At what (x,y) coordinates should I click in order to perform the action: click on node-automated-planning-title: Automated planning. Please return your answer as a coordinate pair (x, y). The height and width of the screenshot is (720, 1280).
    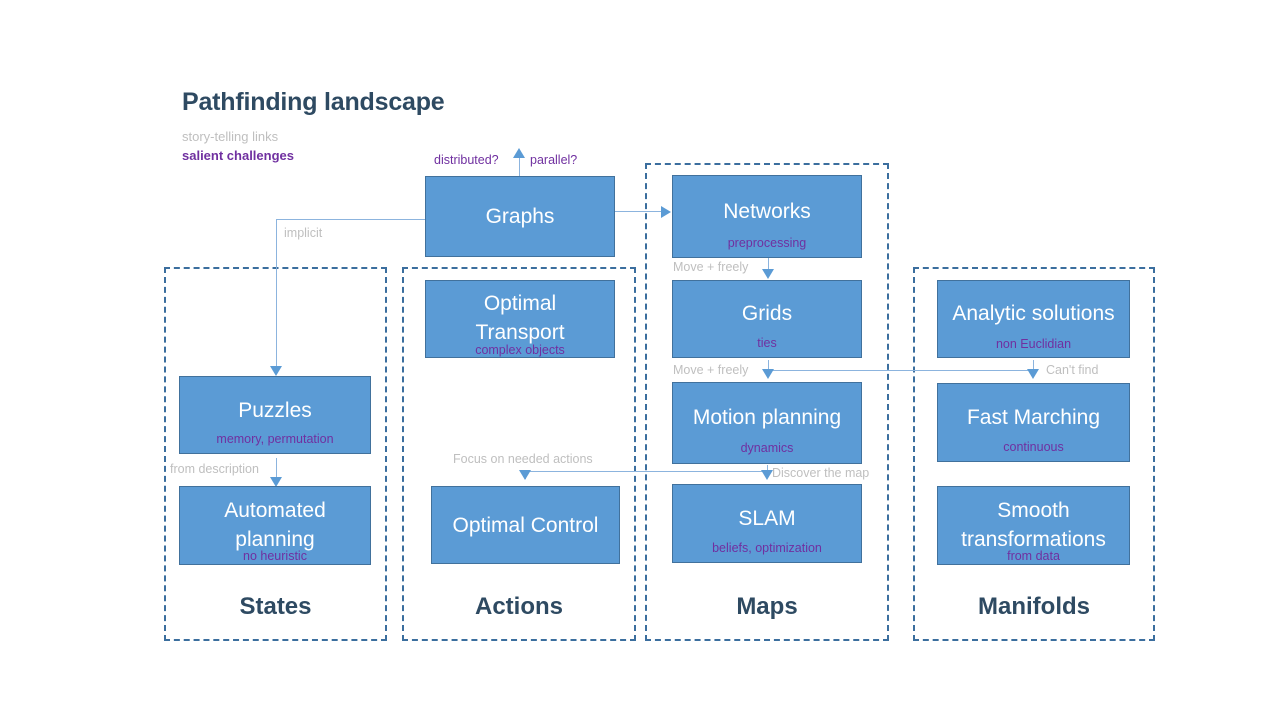
    Looking at the image, I should click on (275, 524).